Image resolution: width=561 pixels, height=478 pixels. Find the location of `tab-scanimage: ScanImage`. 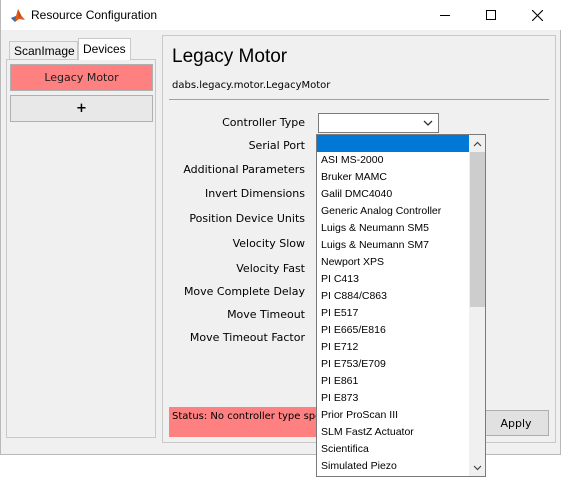

tab-scanimage: ScanImage is located at coordinates (43, 50).